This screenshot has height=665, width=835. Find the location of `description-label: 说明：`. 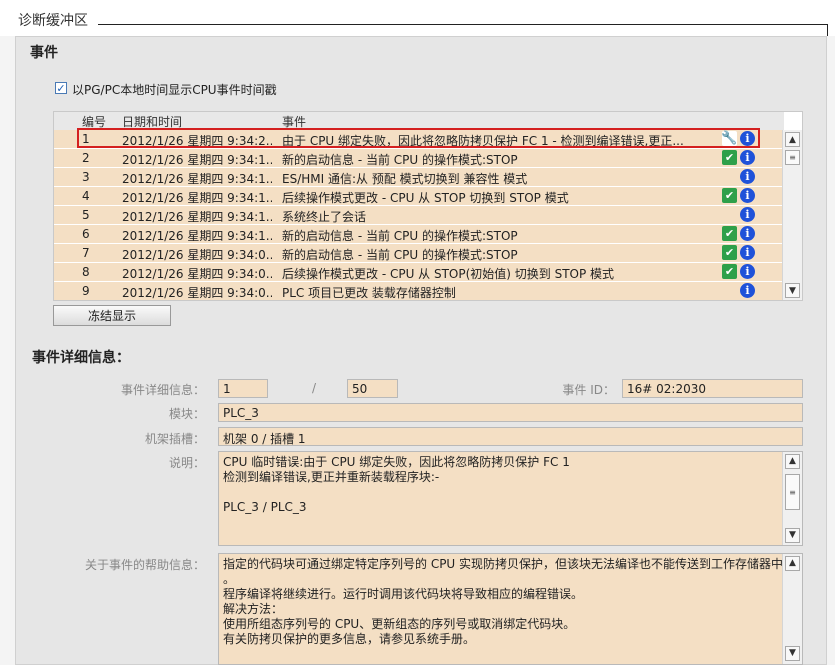

description-label: 说明： is located at coordinates (186, 463).